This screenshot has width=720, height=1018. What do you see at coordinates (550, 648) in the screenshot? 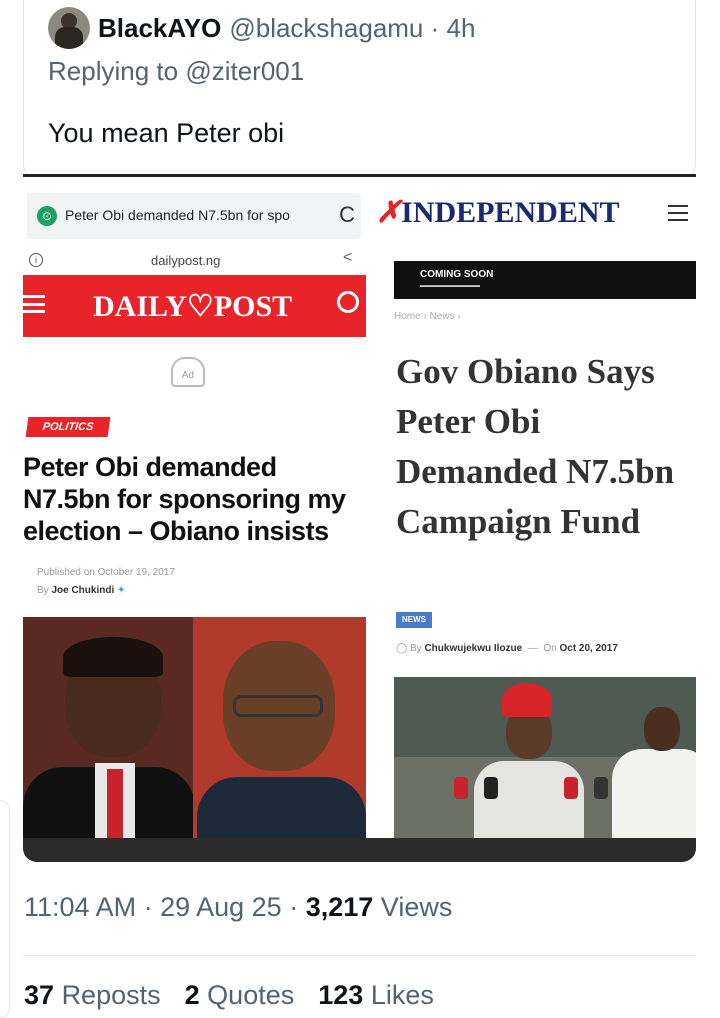
I see `date-prefix: On` at bounding box center [550, 648].